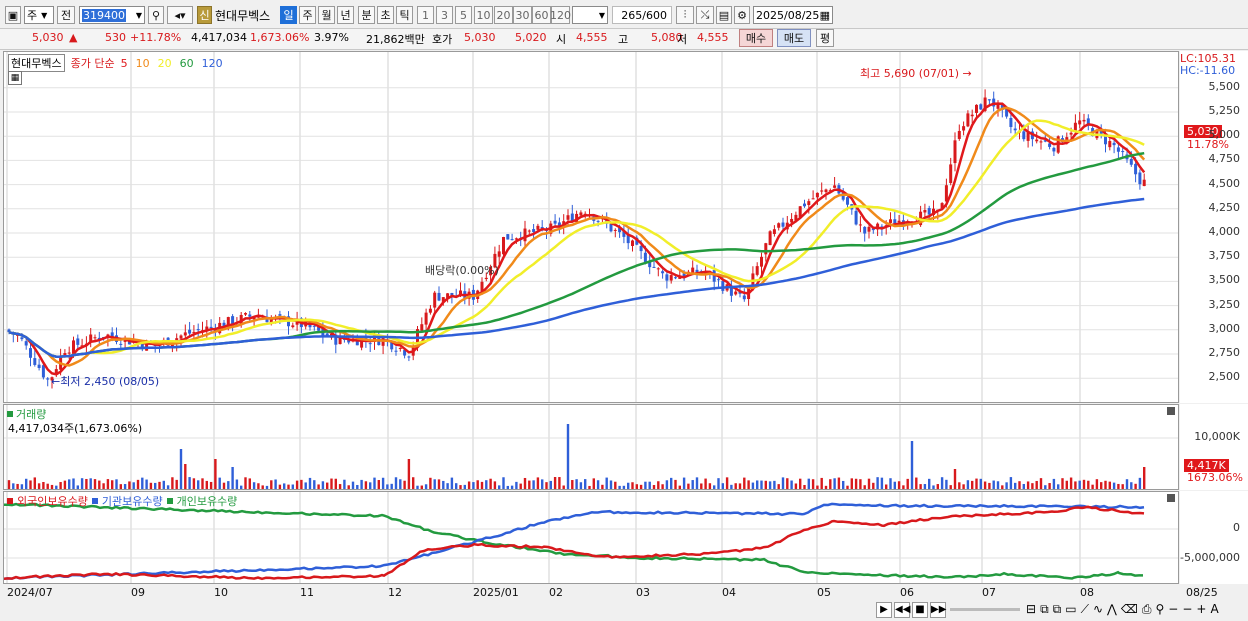  I want to click on view-count-field: 265/600, so click(642, 15).